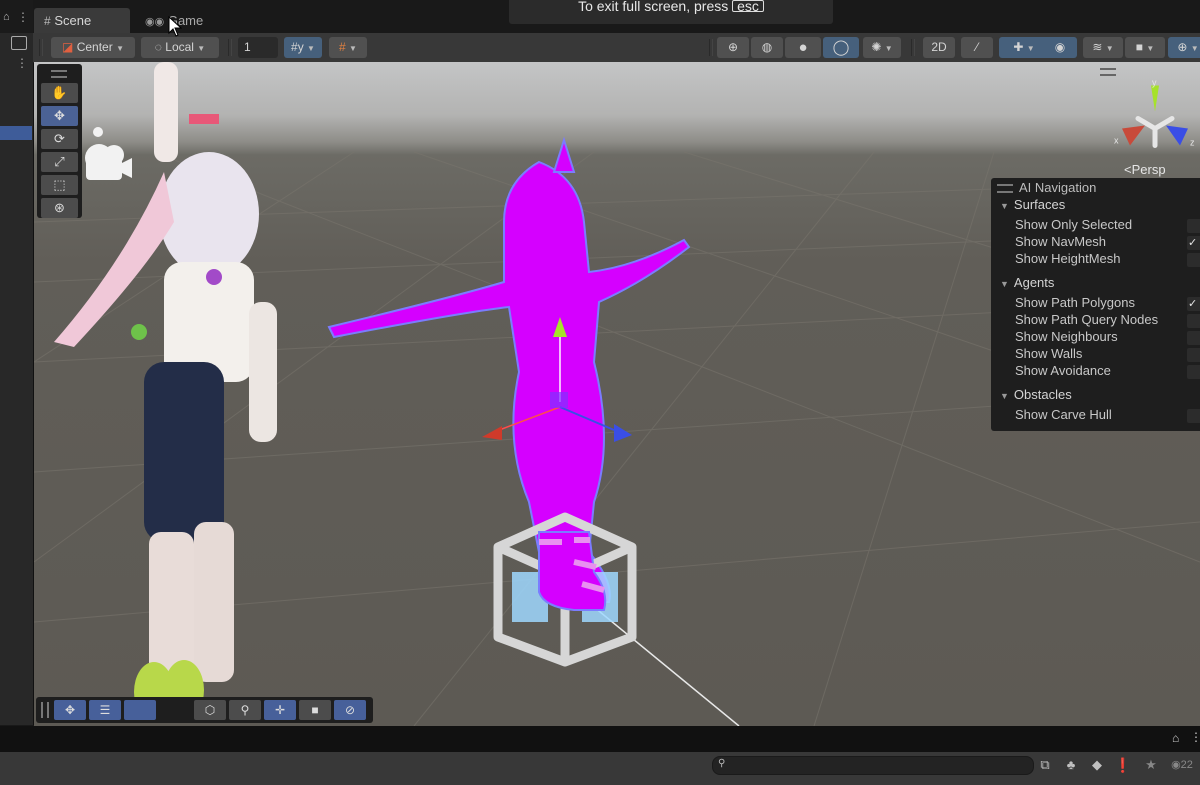  Describe the element at coordinates (1145, 47) in the screenshot. I see `camera-settings-dropdown: ■ ▼` at that location.